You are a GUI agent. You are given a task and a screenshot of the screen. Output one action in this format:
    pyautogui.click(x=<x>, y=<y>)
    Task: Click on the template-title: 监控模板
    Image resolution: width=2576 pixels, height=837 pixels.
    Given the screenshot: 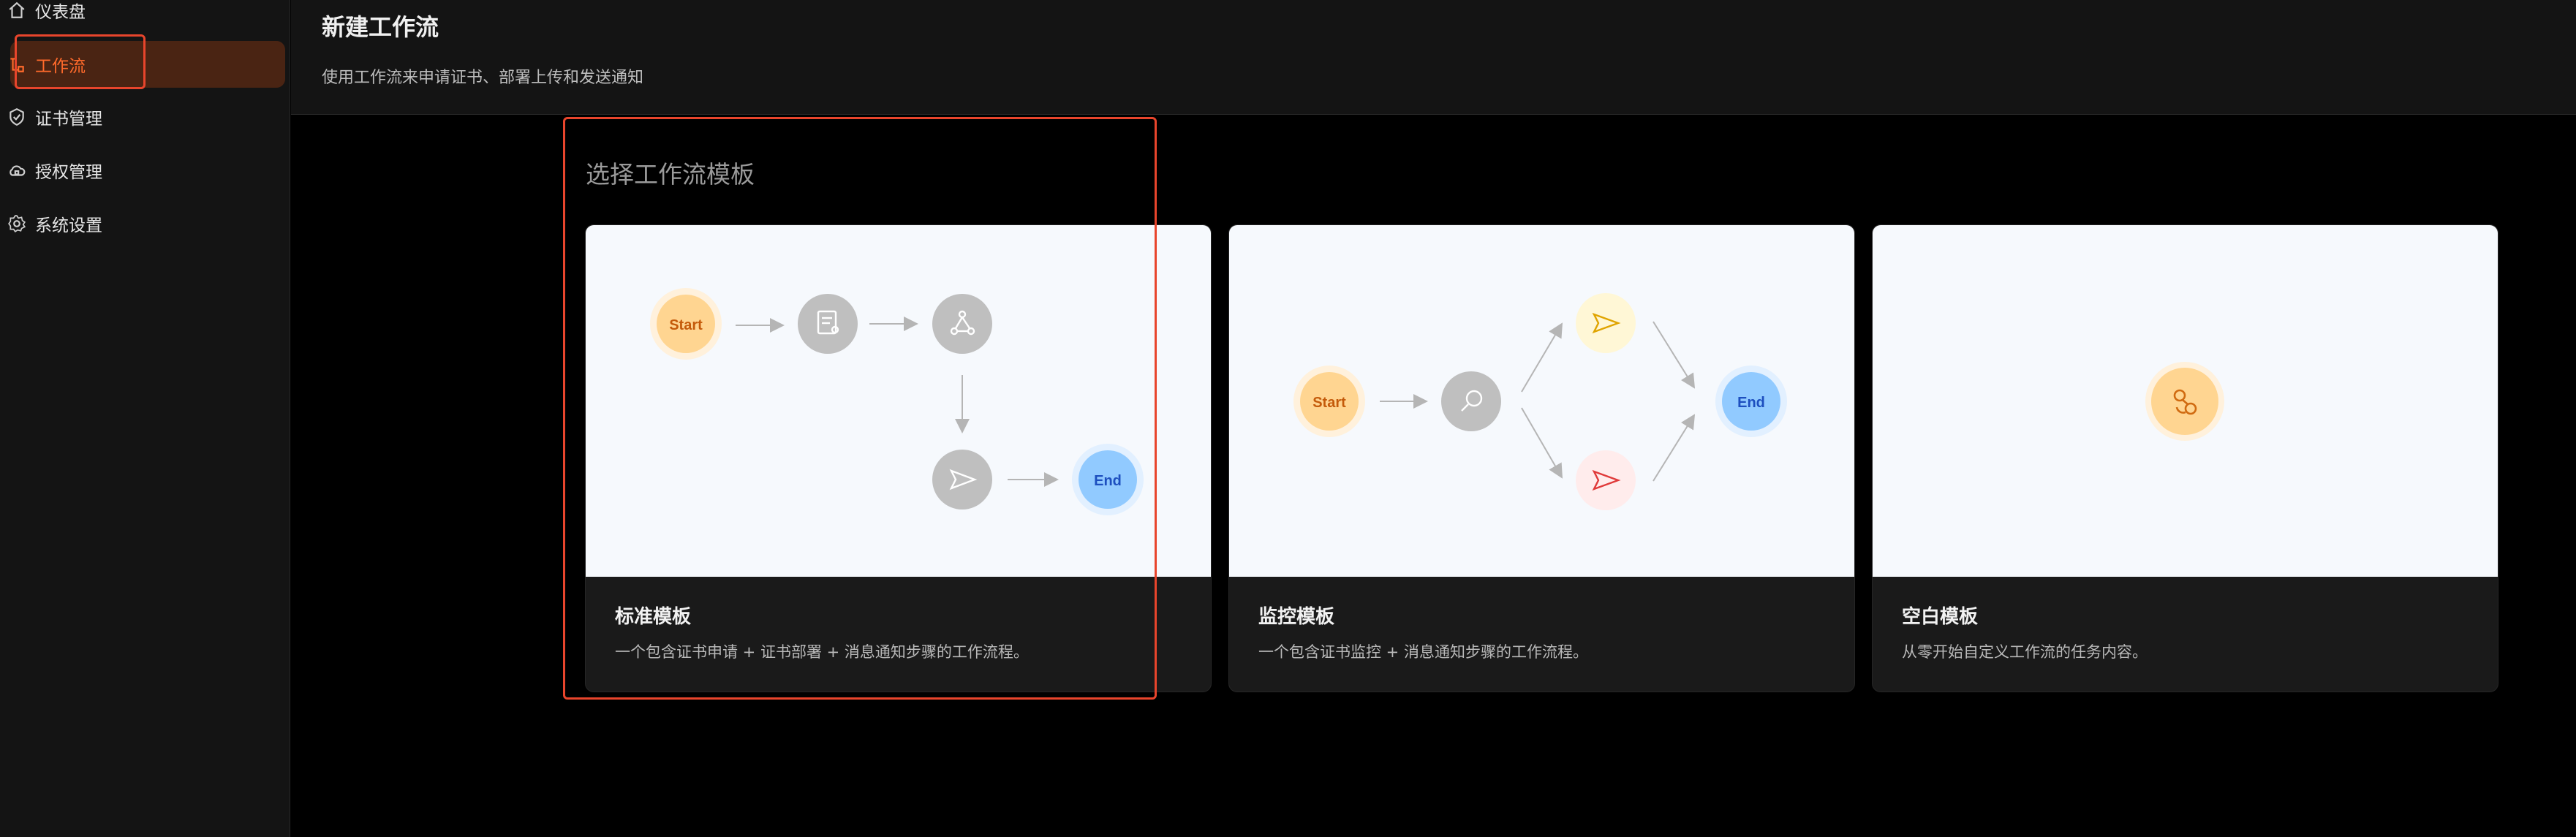 What is the action you would take?
    pyautogui.click(x=1296, y=617)
    